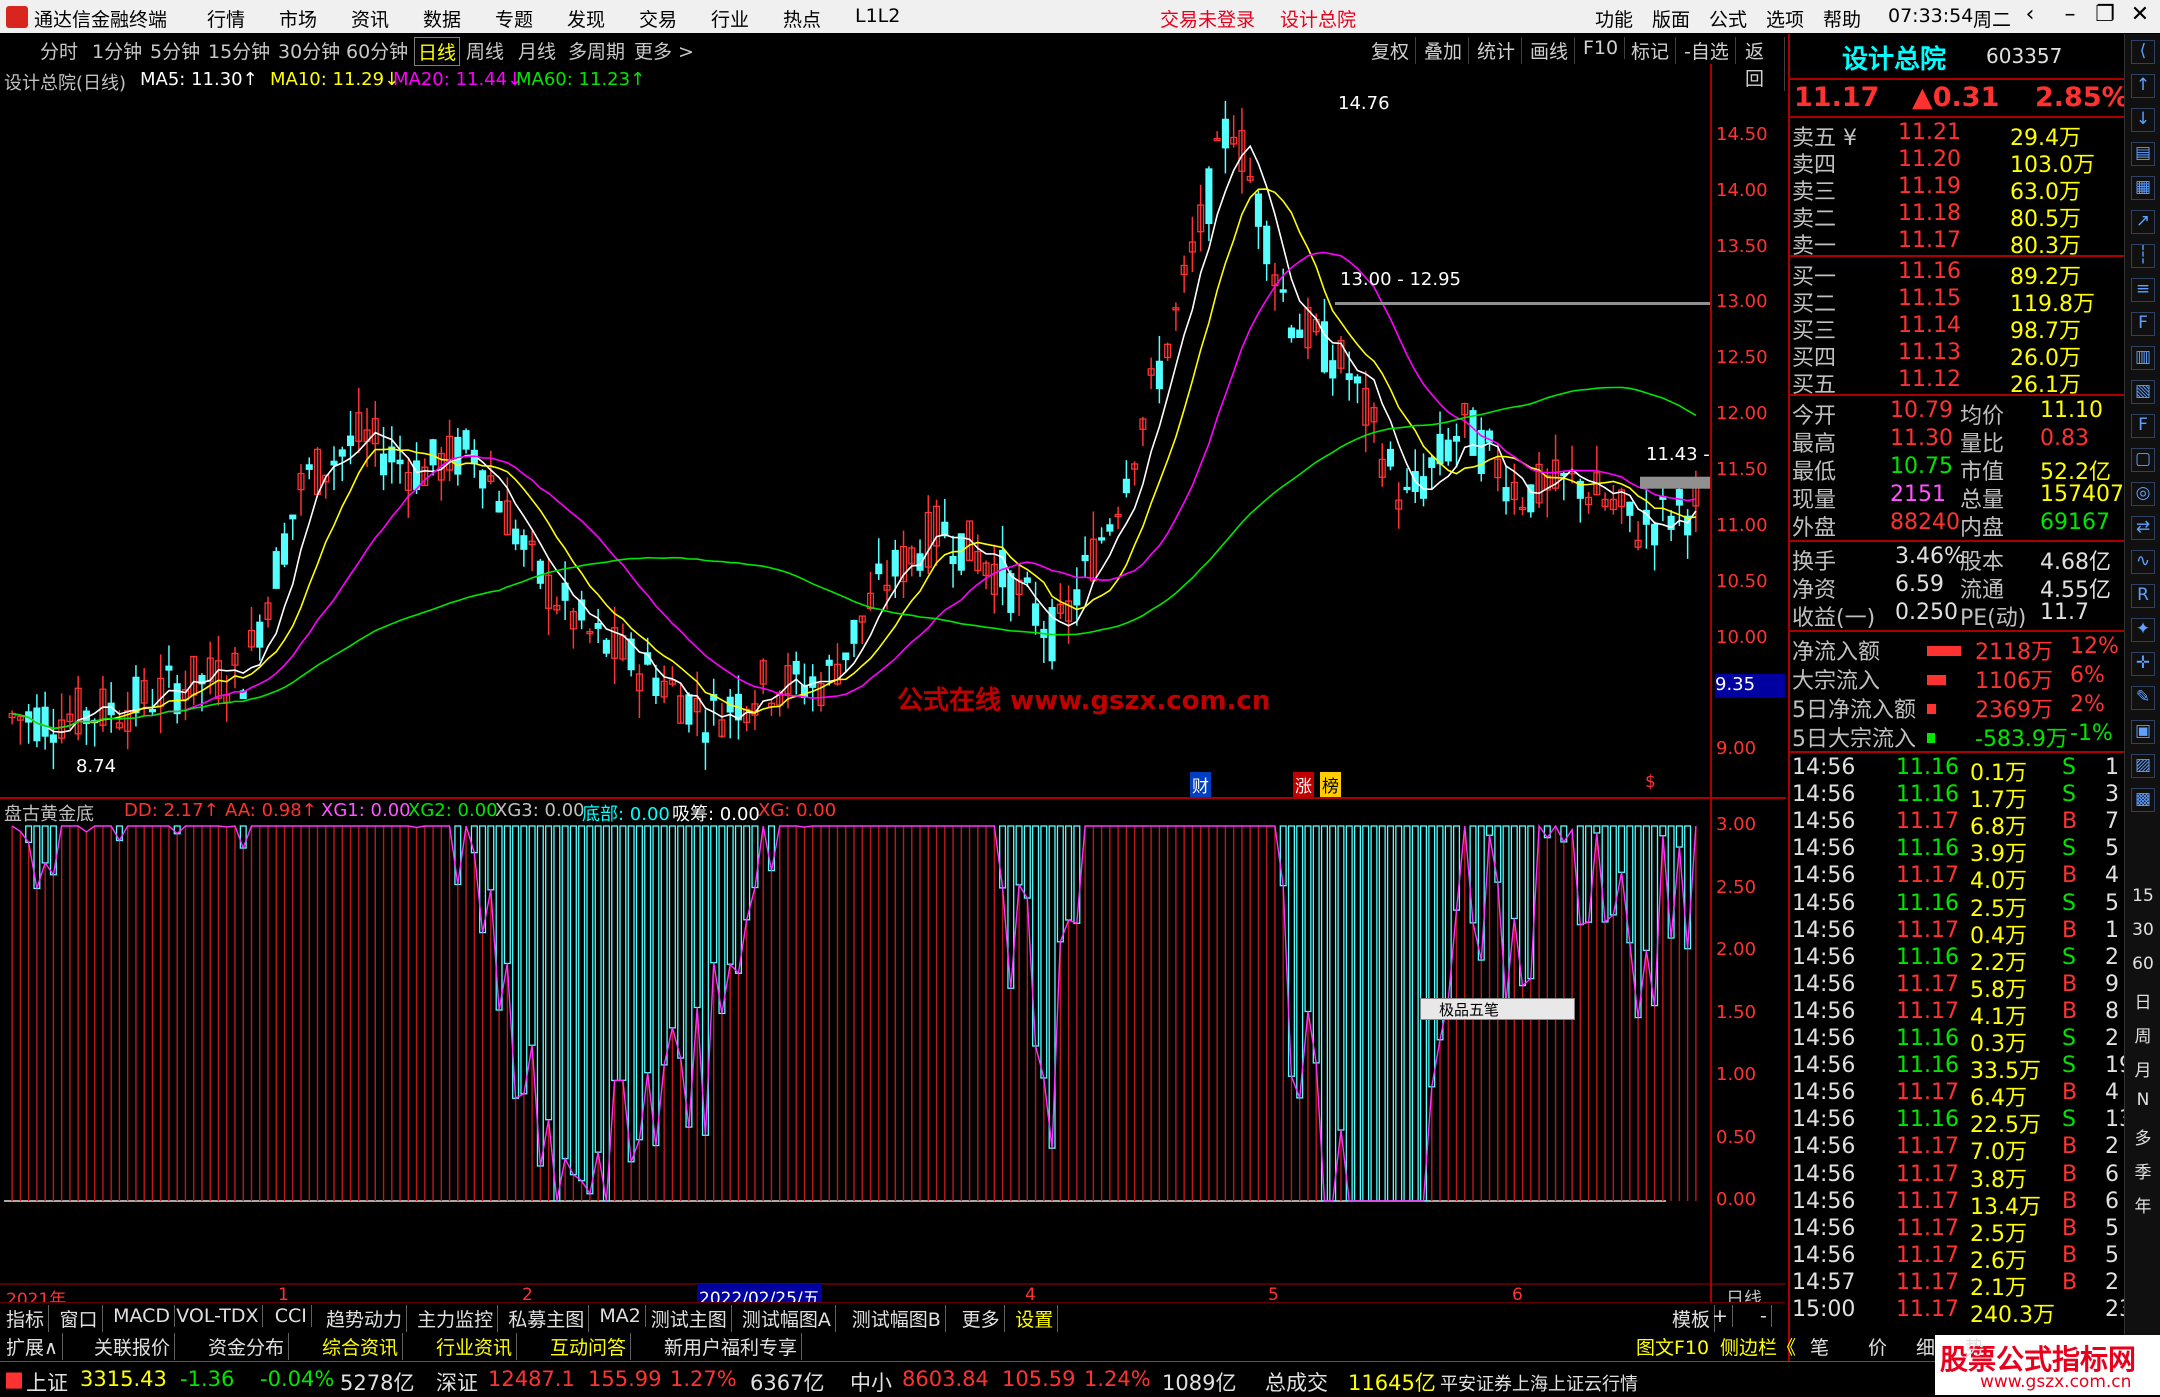 The image size is (2160, 1397). I want to click on period-shortcut-5: 月, so click(2143, 1068).